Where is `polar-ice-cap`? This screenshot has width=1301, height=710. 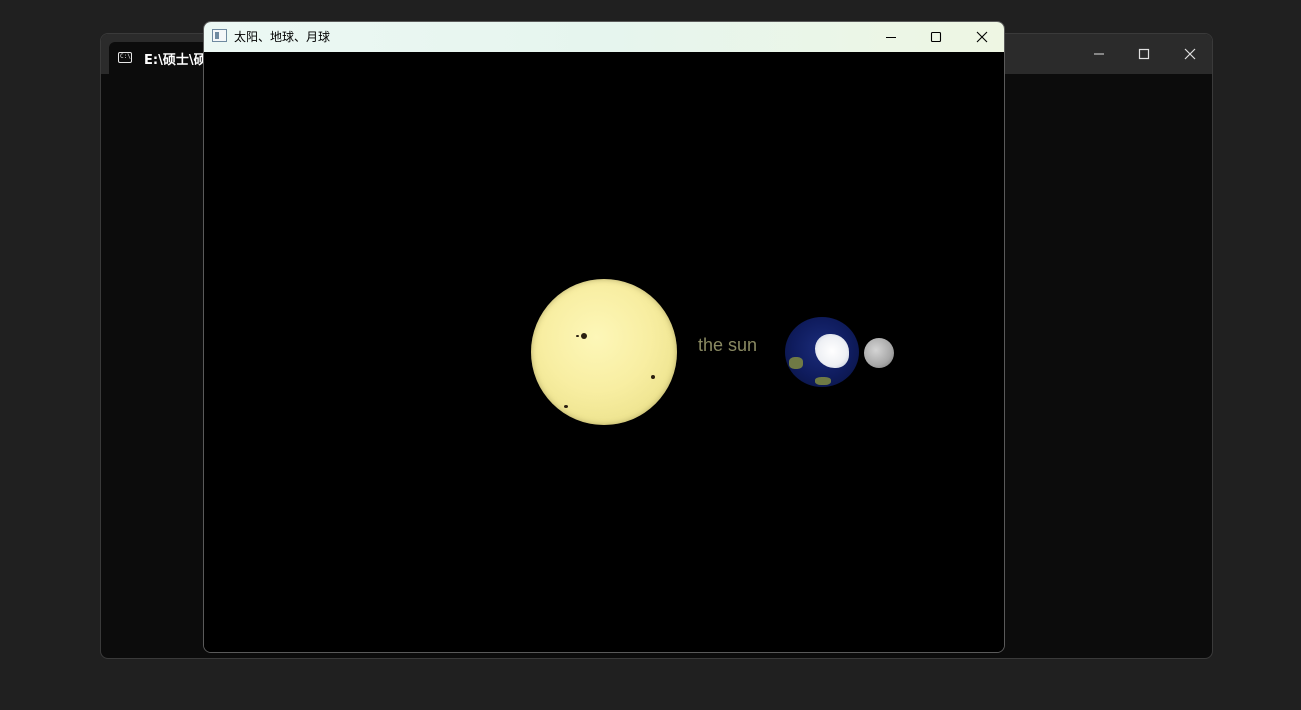
polar-ice-cap is located at coordinates (832, 351).